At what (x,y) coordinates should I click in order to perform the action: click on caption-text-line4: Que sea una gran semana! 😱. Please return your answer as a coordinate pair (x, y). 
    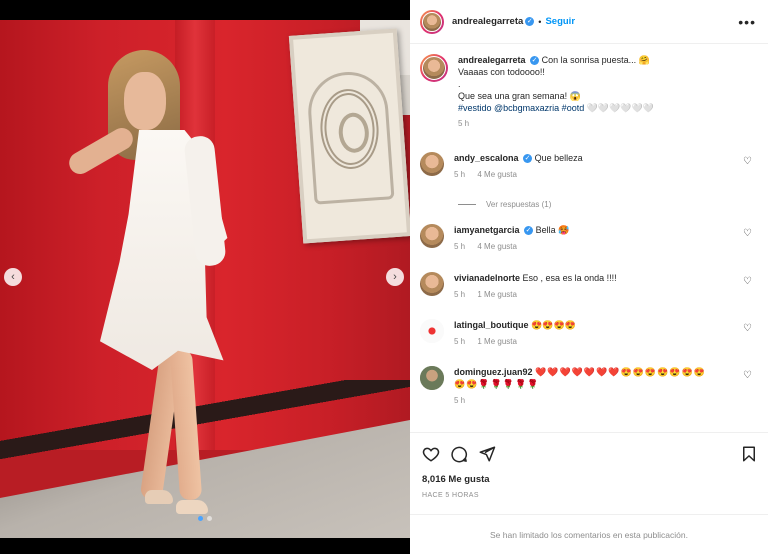
    Looking at the image, I should click on (519, 96).